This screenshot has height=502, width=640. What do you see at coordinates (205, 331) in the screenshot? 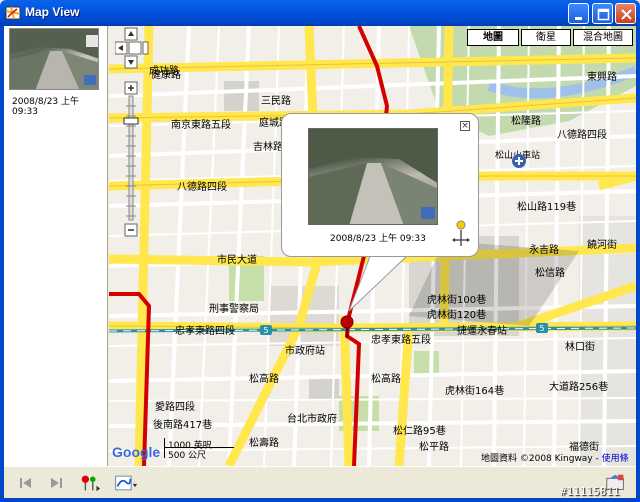
I see `street-label: 忠孝東路四段` at bounding box center [205, 331].